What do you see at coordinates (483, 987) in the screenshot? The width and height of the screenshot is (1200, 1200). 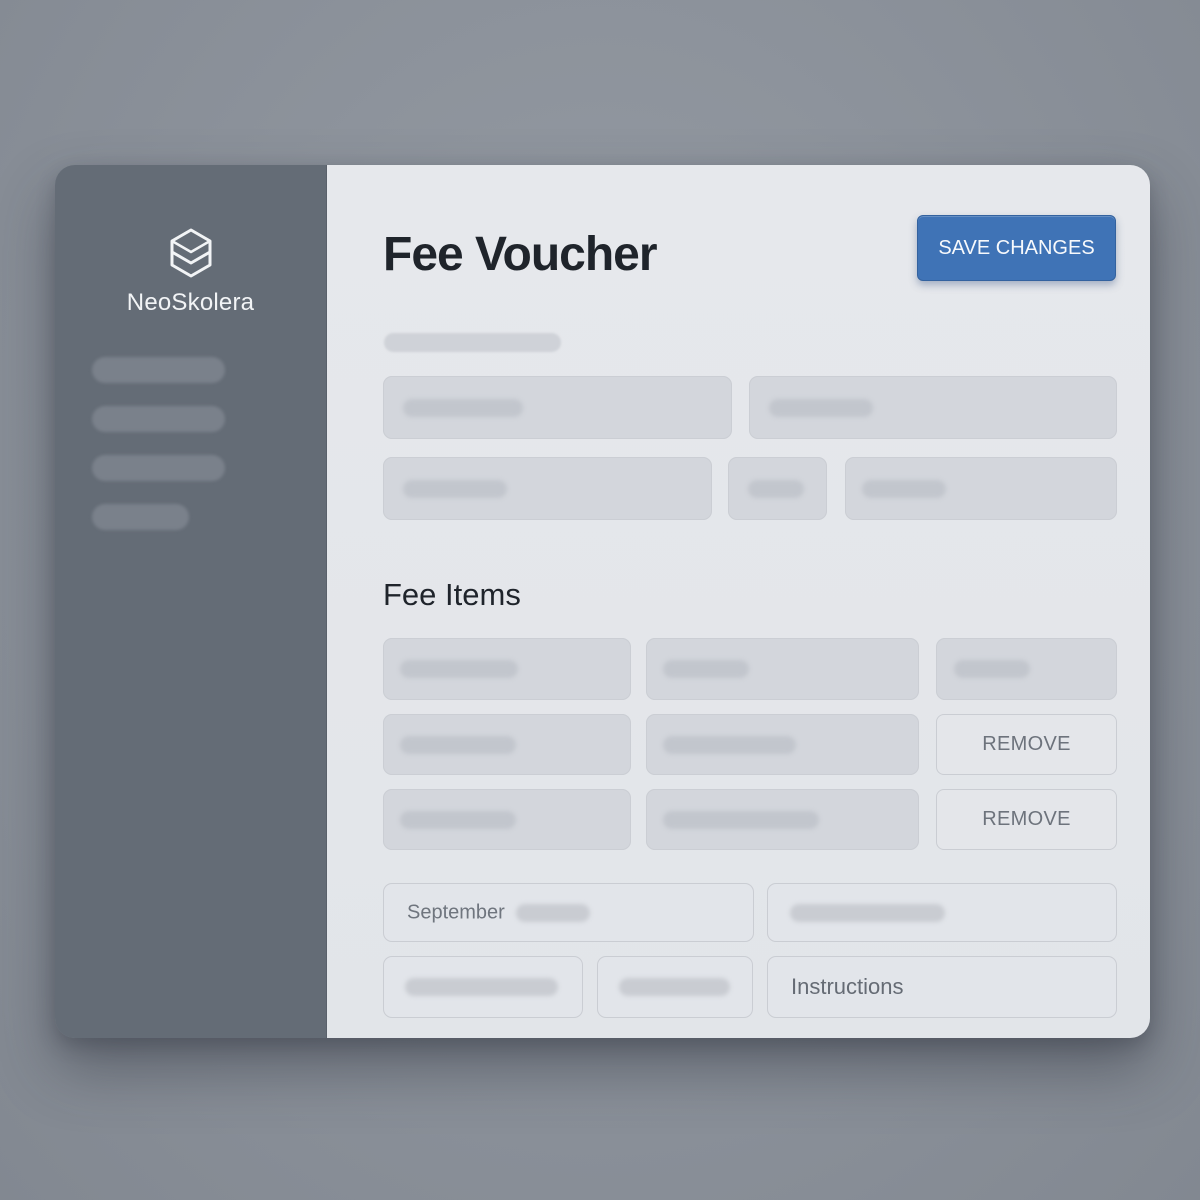 I see `amount-total-field` at bounding box center [483, 987].